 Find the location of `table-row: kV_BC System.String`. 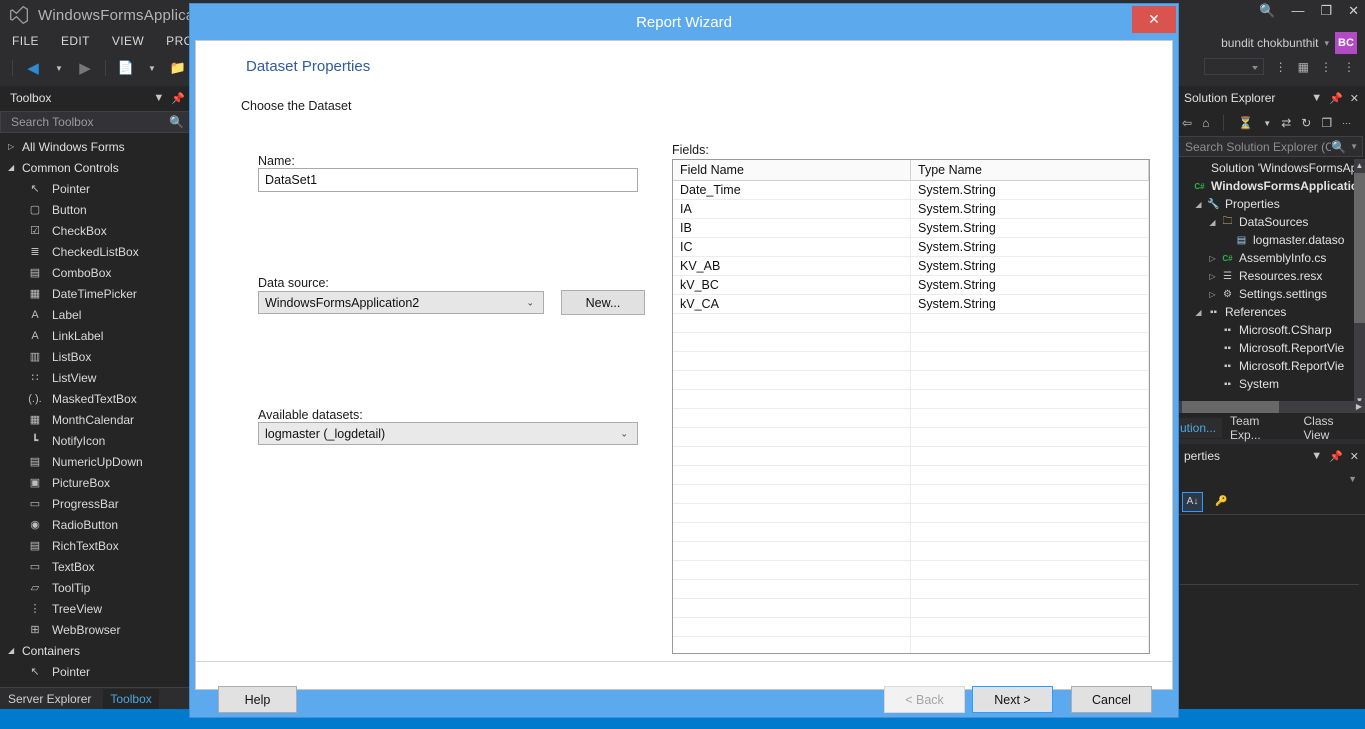

table-row: kV_BC System.String is located at coordinates (911, 285).